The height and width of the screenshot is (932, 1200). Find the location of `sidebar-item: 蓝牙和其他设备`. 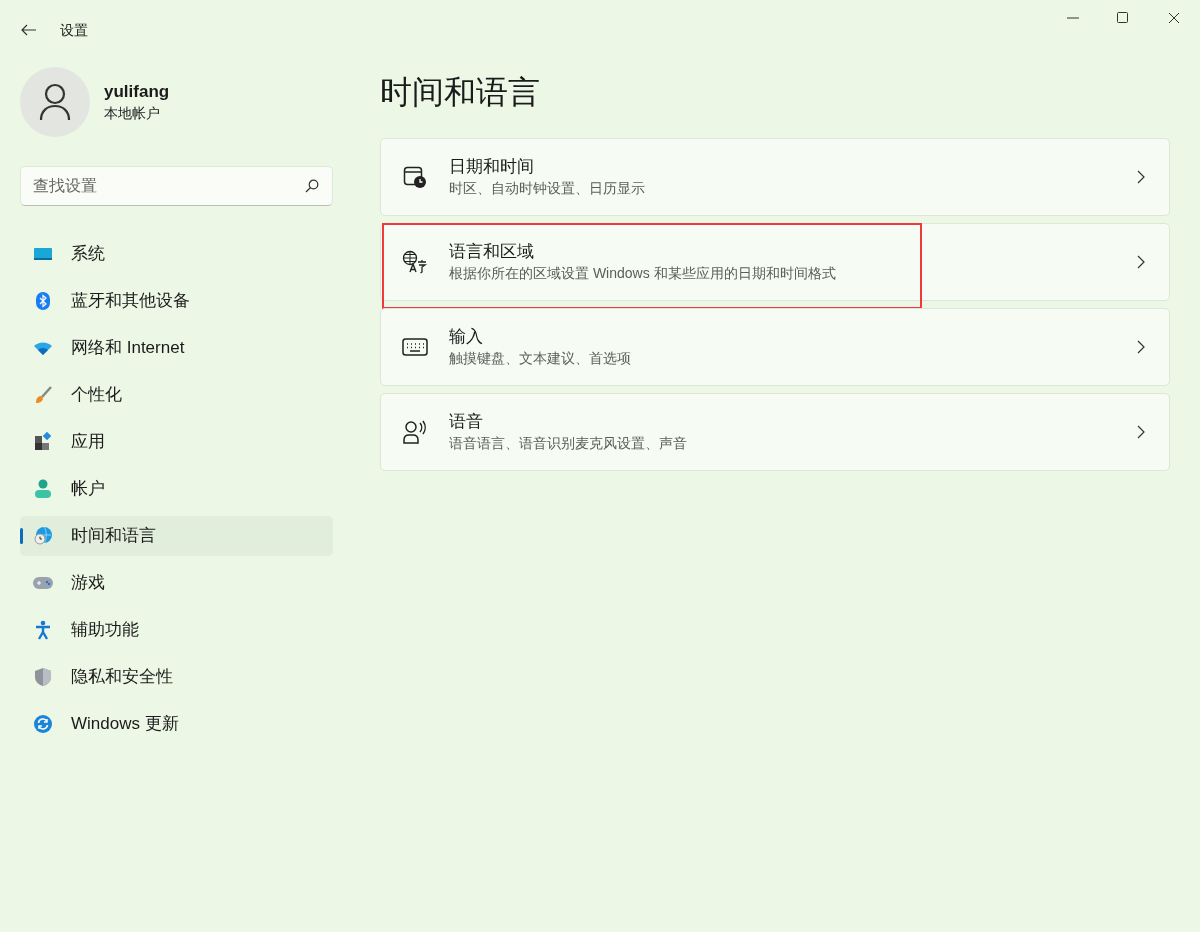

sidebar-item: 蓝牙和其他设备 is located at coordinates (176, 301).